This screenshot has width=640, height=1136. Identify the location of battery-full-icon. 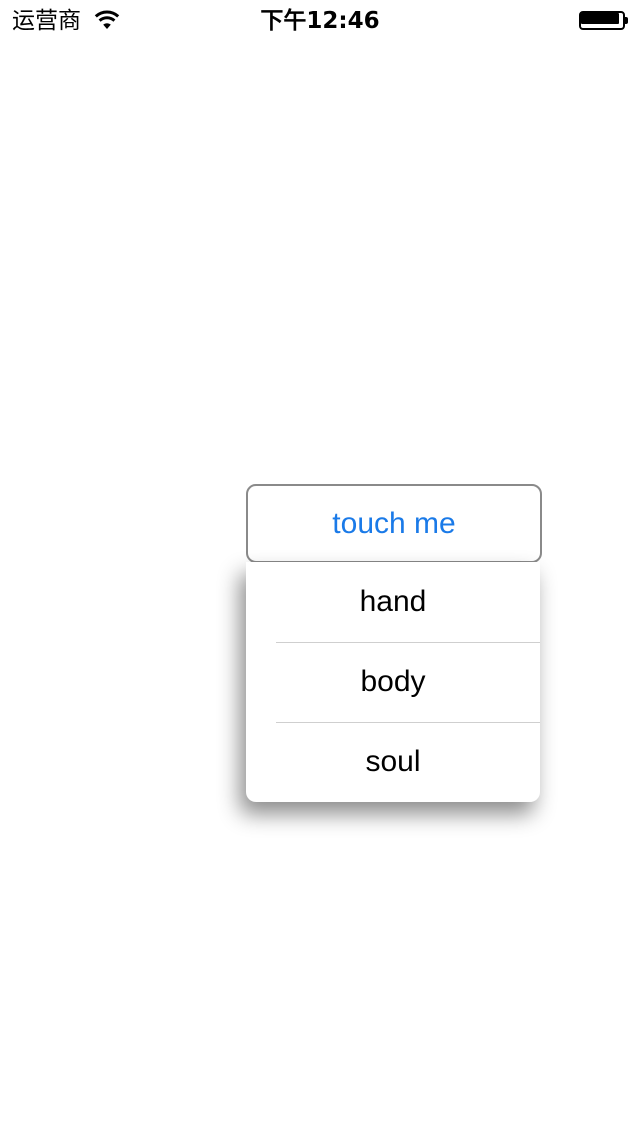
(604, 20).